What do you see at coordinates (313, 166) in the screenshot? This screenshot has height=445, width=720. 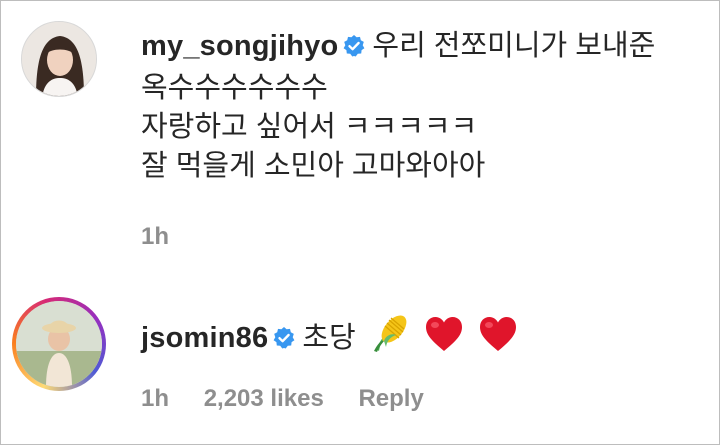 I see `comment-text-line: 잘 먹을게 소민아 고마와아아` at bounding box center [313, 166].